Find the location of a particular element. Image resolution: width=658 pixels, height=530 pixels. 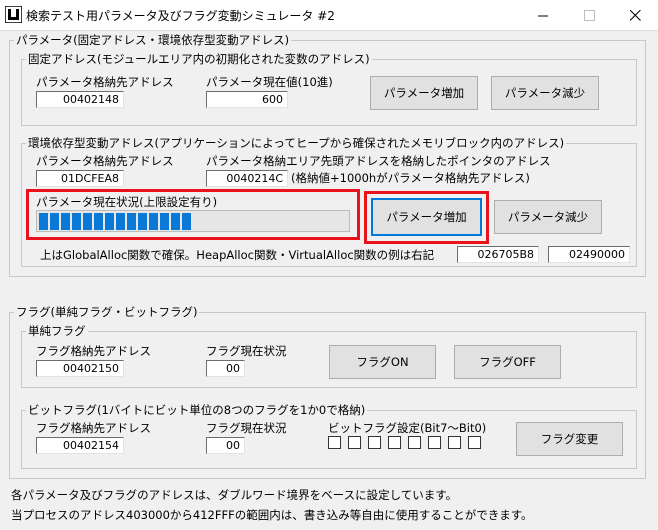

maximize-icon is located at coordinates (589, 15).